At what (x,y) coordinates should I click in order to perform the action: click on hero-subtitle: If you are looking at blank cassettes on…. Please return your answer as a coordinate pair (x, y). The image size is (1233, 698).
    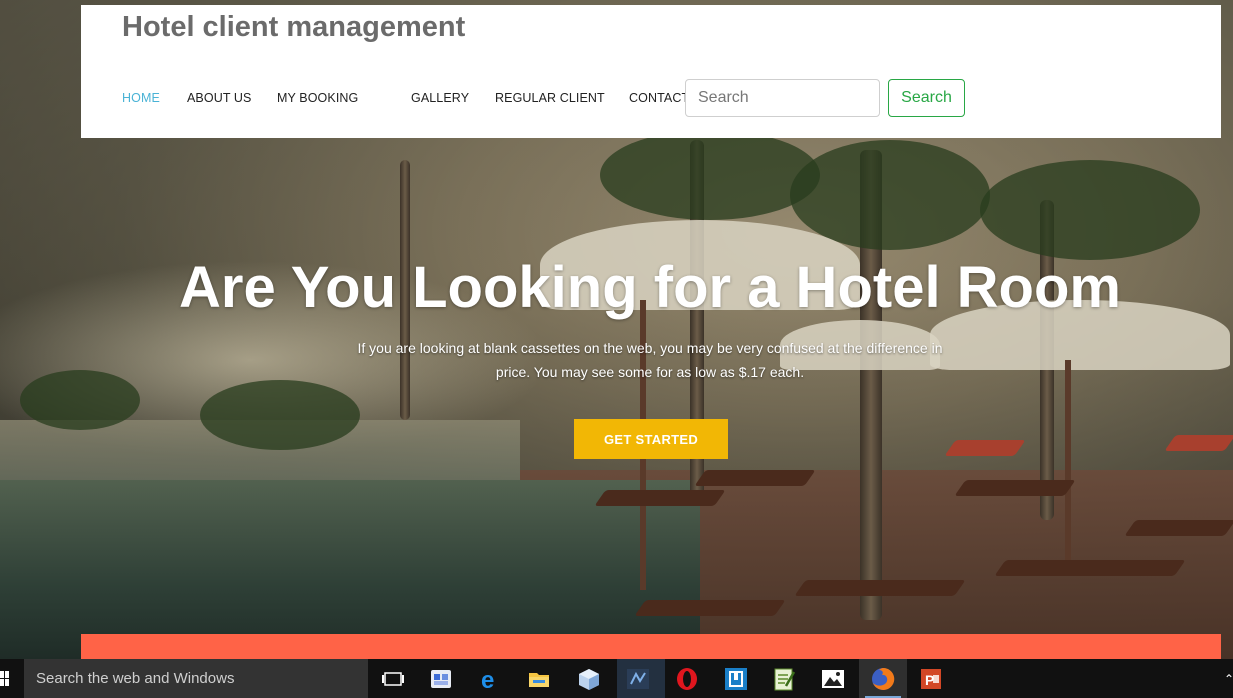
    Looking at the image, I should click on (650, 360).